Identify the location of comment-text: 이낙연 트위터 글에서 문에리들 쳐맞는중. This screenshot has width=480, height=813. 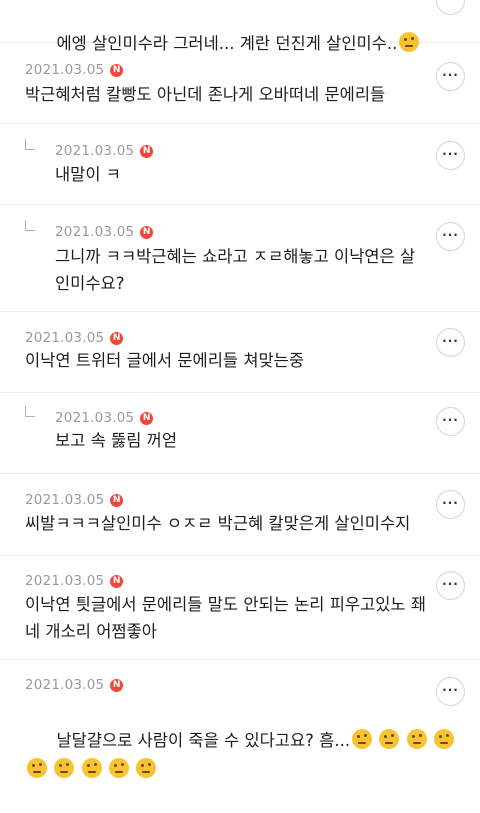
(165, 360).